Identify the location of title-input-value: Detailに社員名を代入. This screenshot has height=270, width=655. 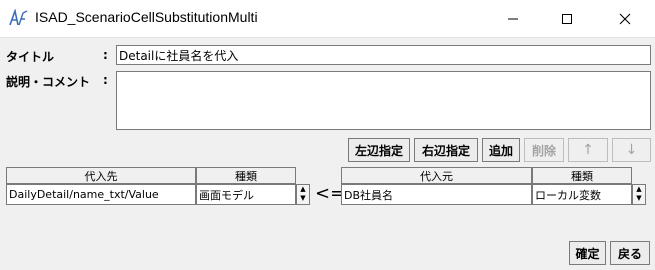
(179, 56).